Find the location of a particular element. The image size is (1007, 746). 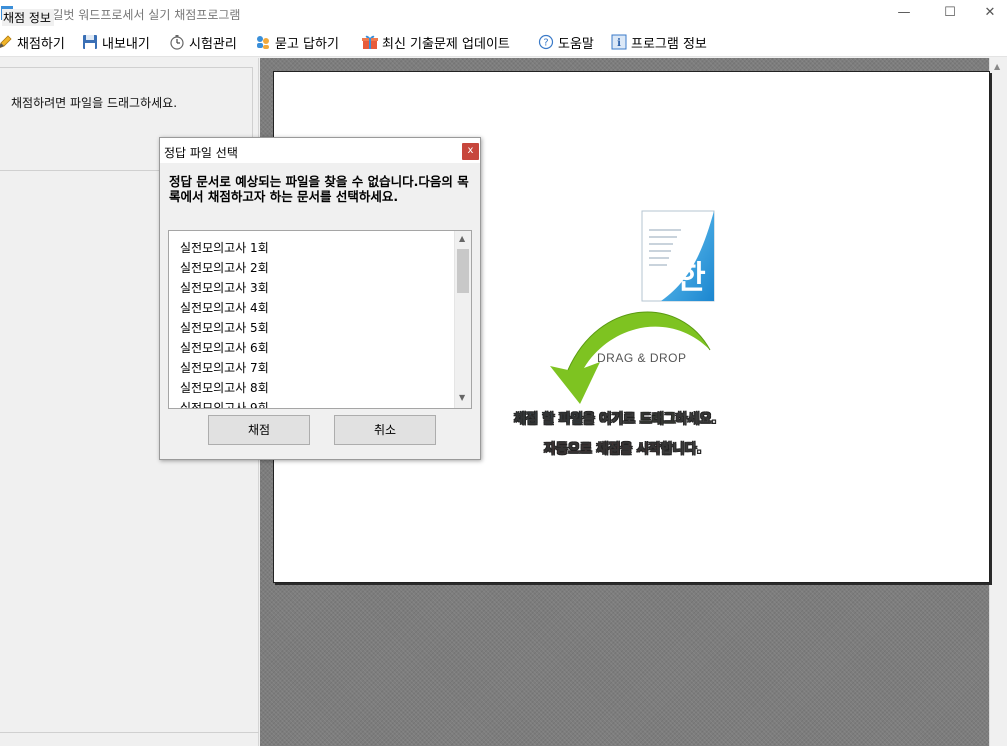

help-icon: ? is located at coordinates (546, 42).